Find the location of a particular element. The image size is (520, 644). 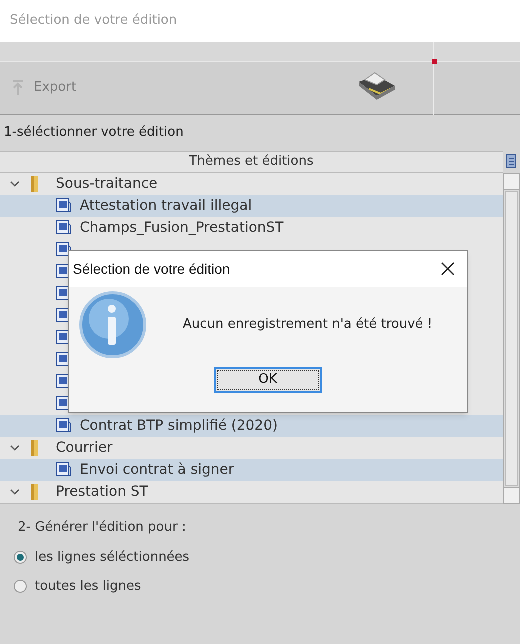

dialog-title: Sélection de votre édition is located at coordinates (151, 269).